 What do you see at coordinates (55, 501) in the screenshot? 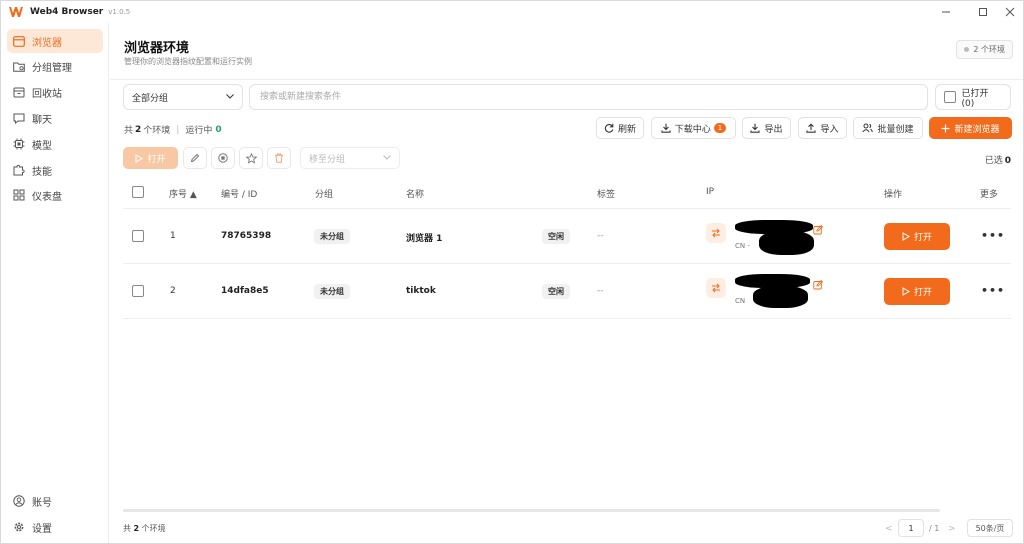
I see `sidebar-item-account: 账号` at bounding box center [55, 501].